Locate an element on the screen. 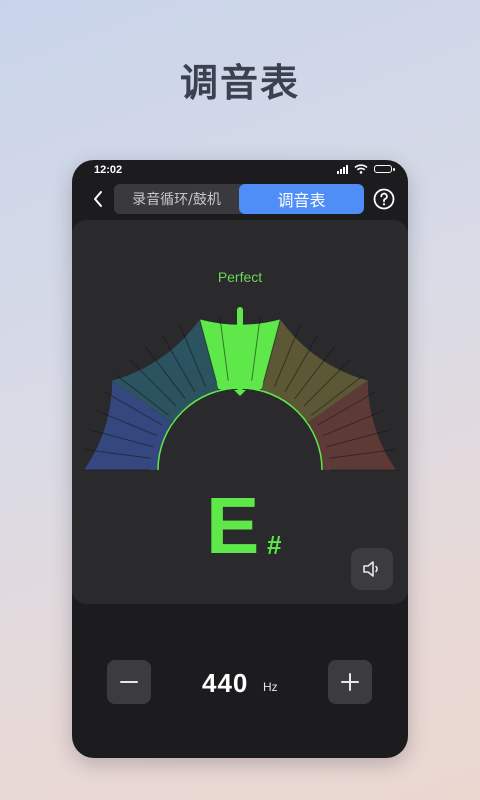  increase-pitch-button is located at coordinates (350, 682).